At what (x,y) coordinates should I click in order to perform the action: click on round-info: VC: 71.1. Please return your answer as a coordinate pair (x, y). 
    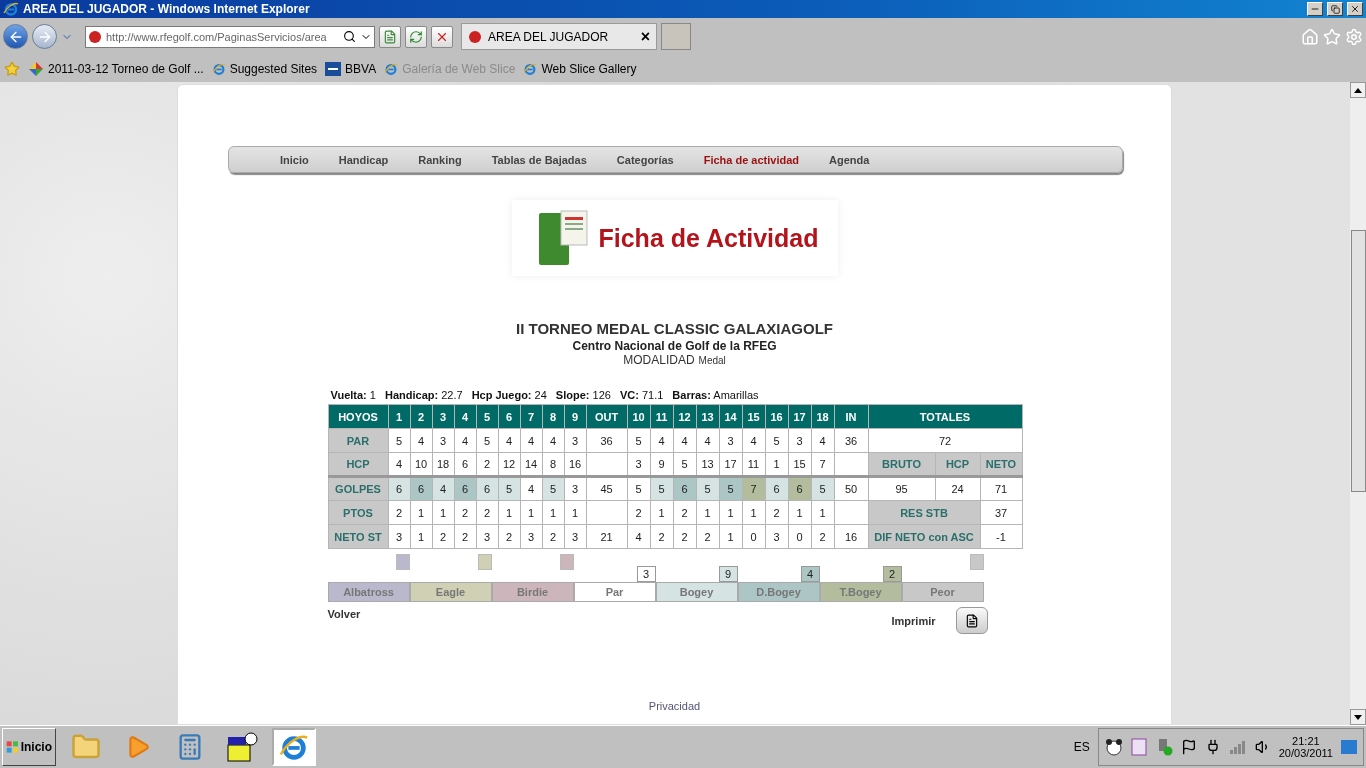
    Looking at the image, I should click on (641, 395).